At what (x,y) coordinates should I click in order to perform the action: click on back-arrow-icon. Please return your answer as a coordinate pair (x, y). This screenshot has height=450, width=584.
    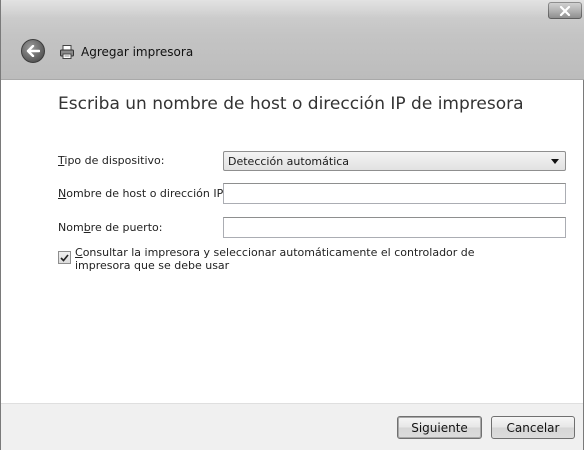
    Looking at the image, I should click on (33, 51).